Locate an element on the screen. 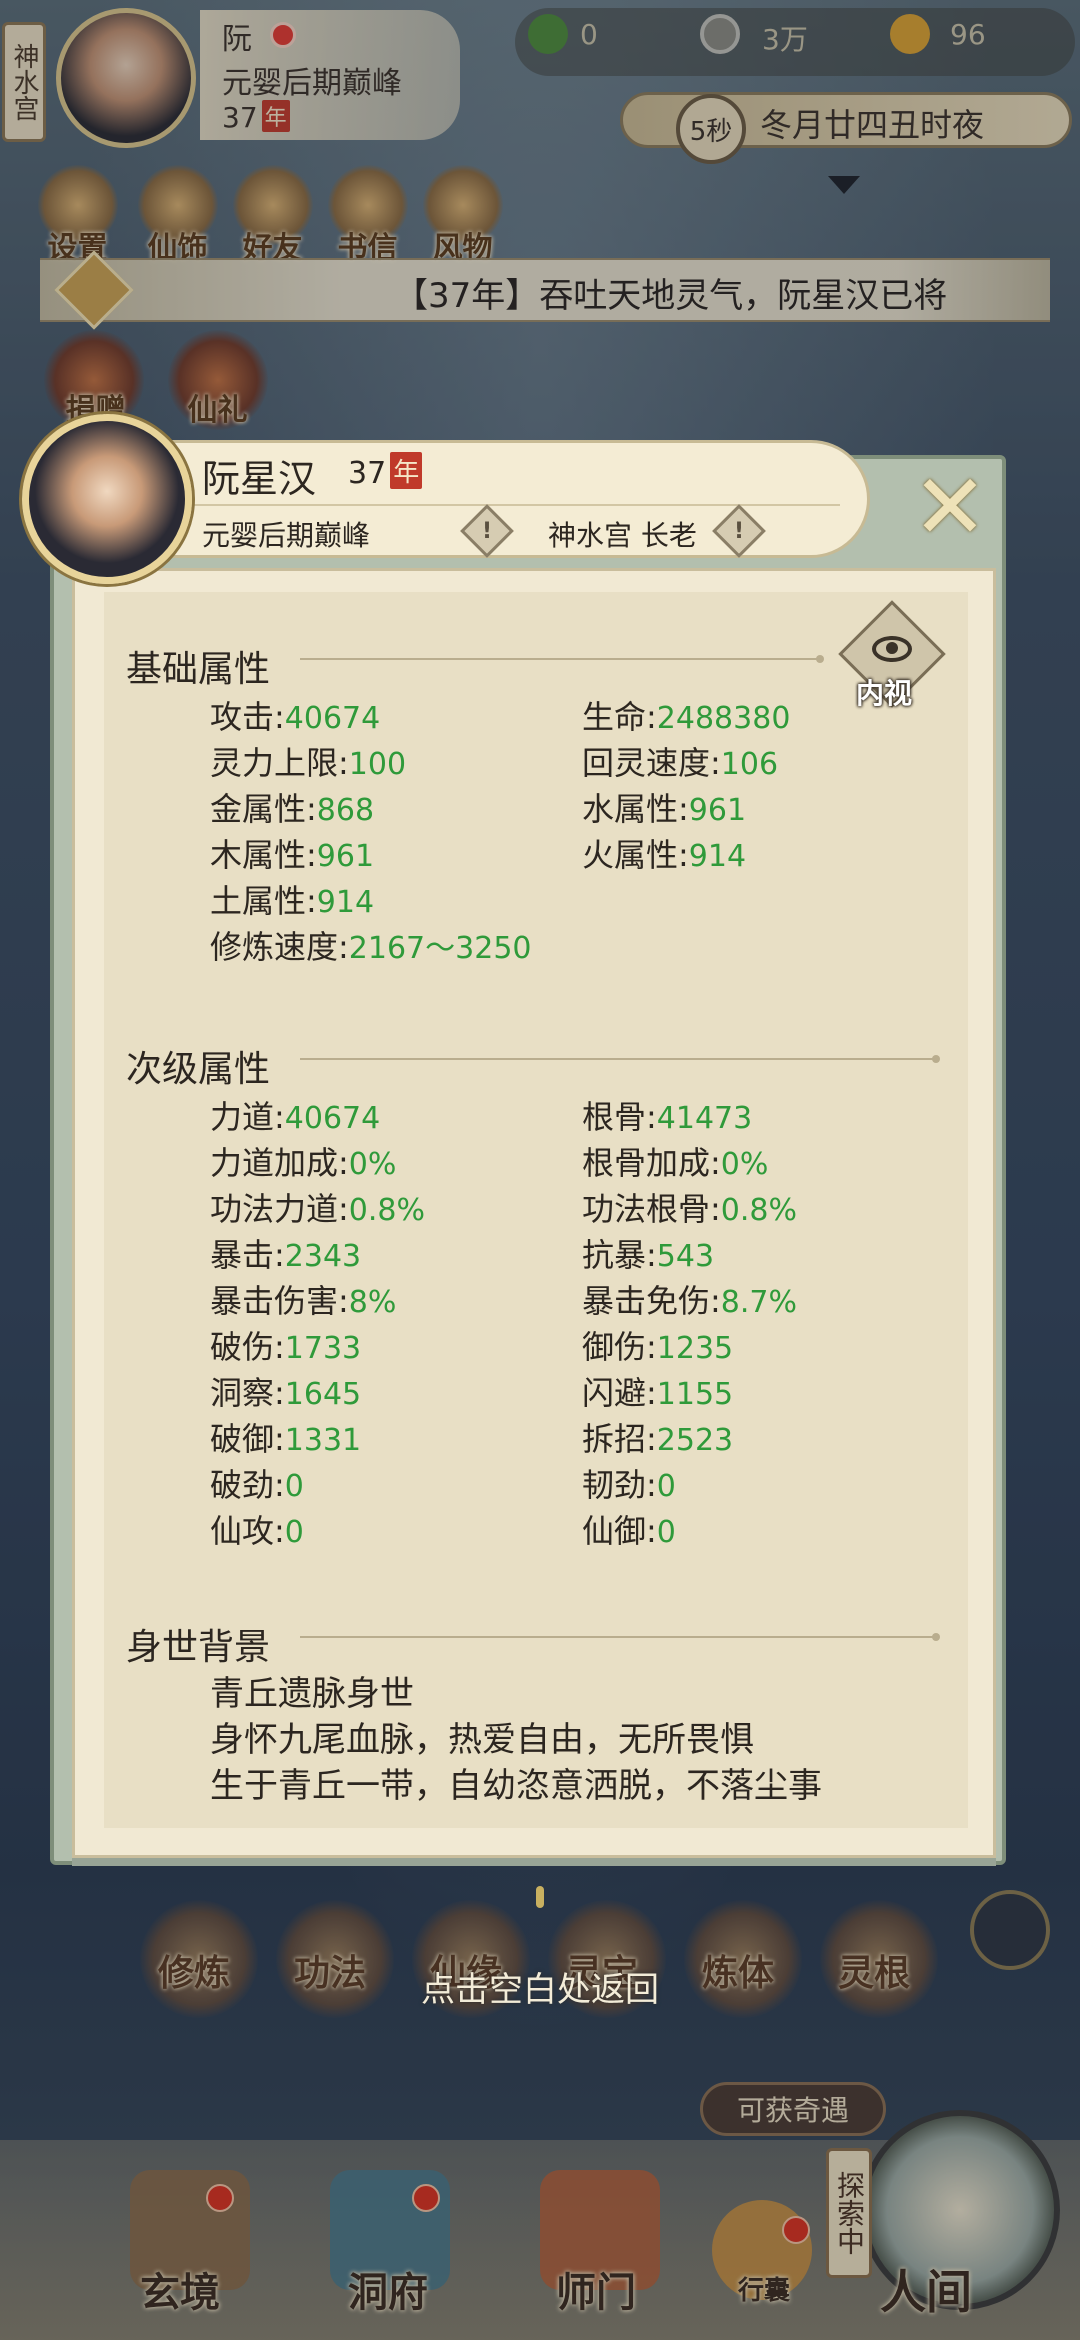  inner-view-button: 内视 is located at coordinates (892, 658).